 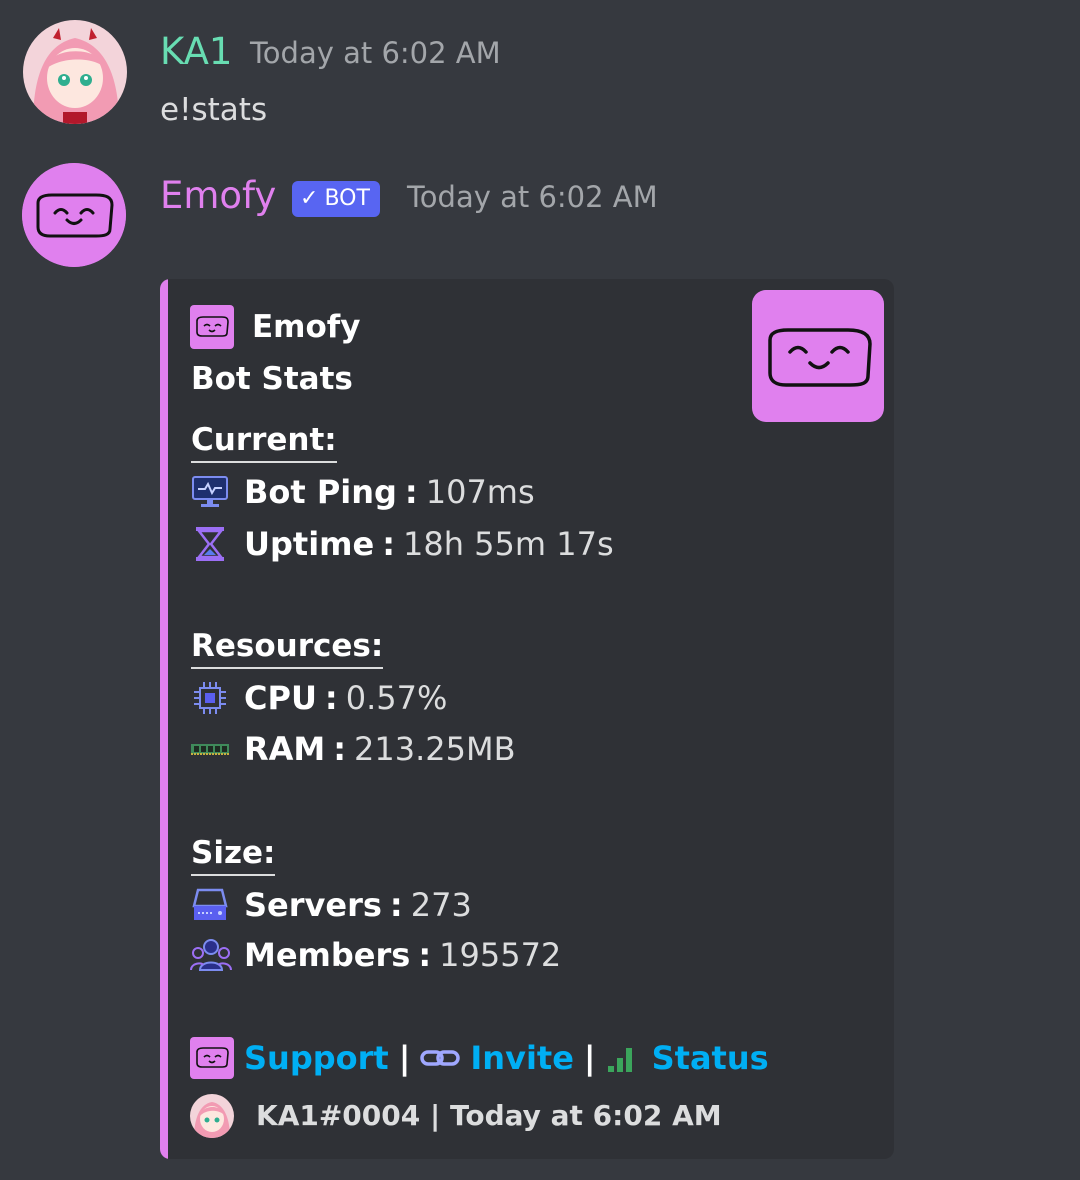 I want to click on stat-row-uptime: Uptime : 18h 55m 17s, so click(x=402, y=544).